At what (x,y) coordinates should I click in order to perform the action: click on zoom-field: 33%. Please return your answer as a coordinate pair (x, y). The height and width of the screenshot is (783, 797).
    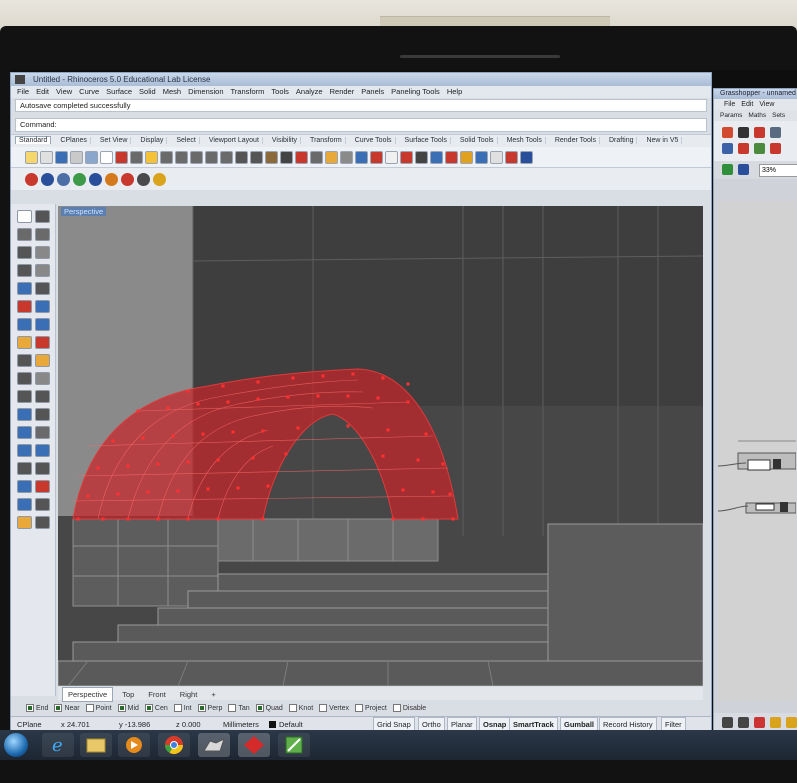
    Looking at the image, I should click on (778, 170).